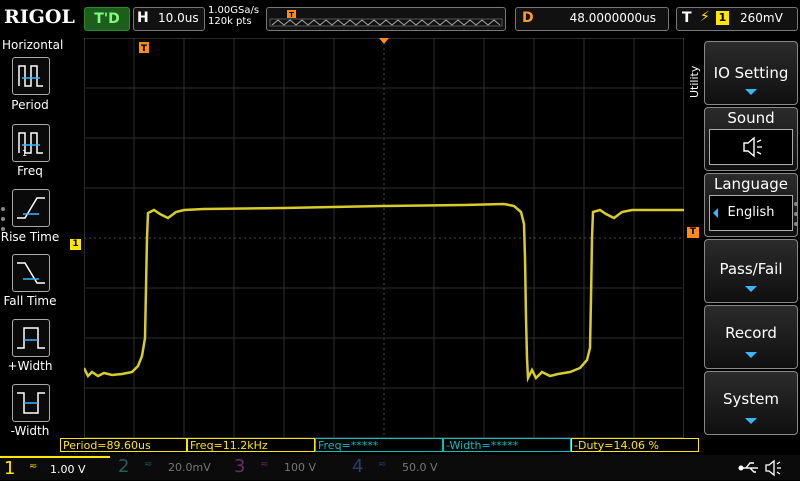 Image resolution: width=800 pixels, height=481 pixels. Describe the element at coordinates (230, 21) in the screenshot. I see `memory-depth: 120k pts` at that location.